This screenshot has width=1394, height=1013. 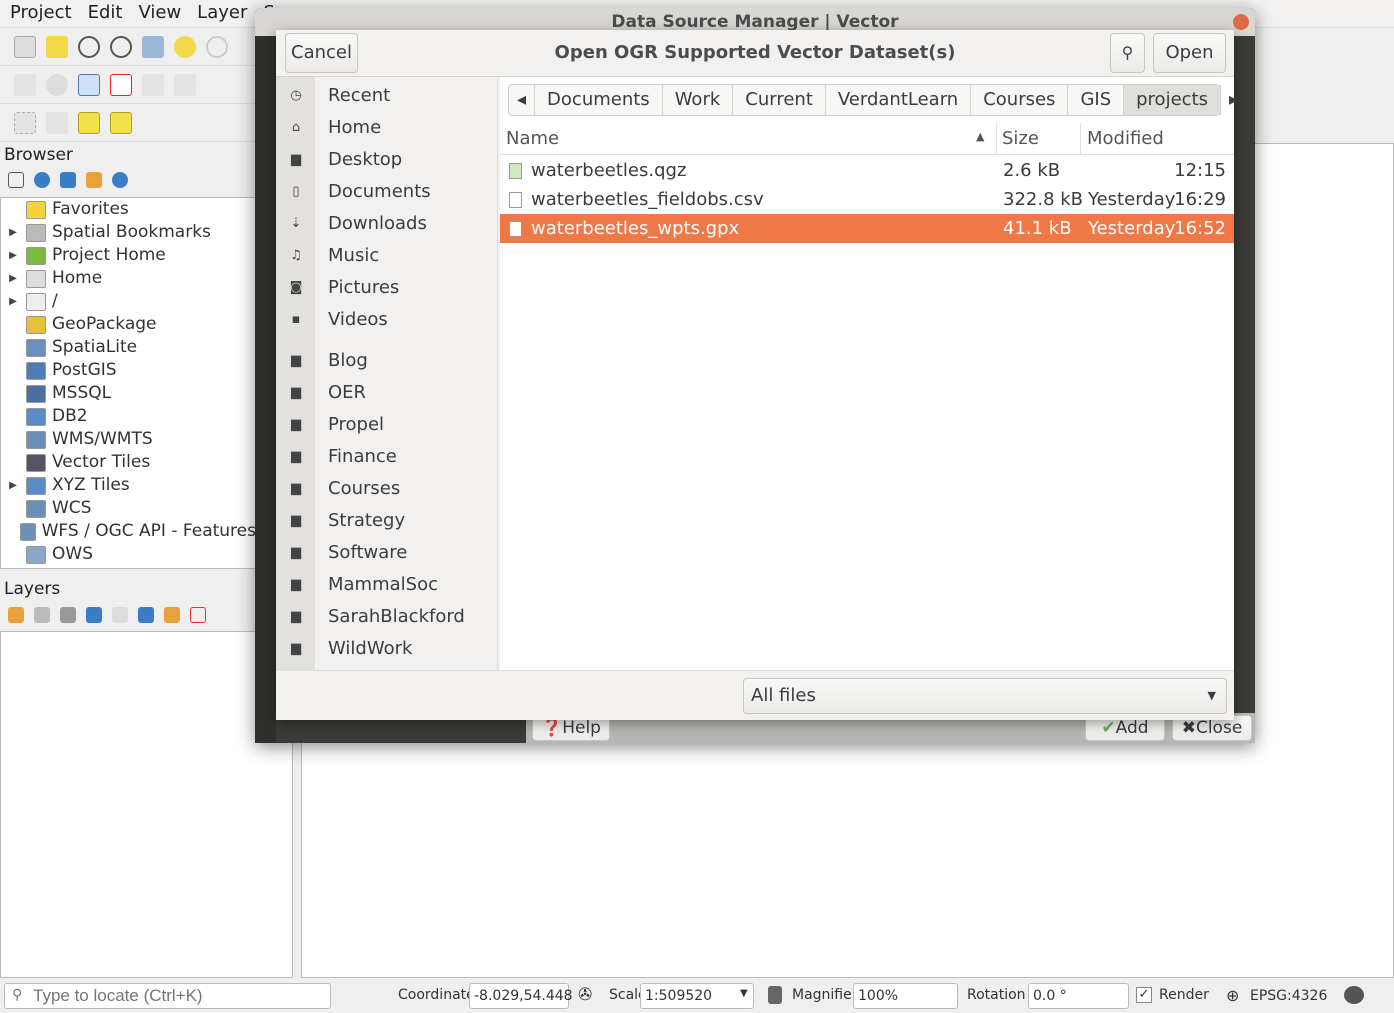 What do you see at coordinates (387, 96) in the screenshot?
I see `place-recent: ◷ Recent` at bounding box center [387, 96].